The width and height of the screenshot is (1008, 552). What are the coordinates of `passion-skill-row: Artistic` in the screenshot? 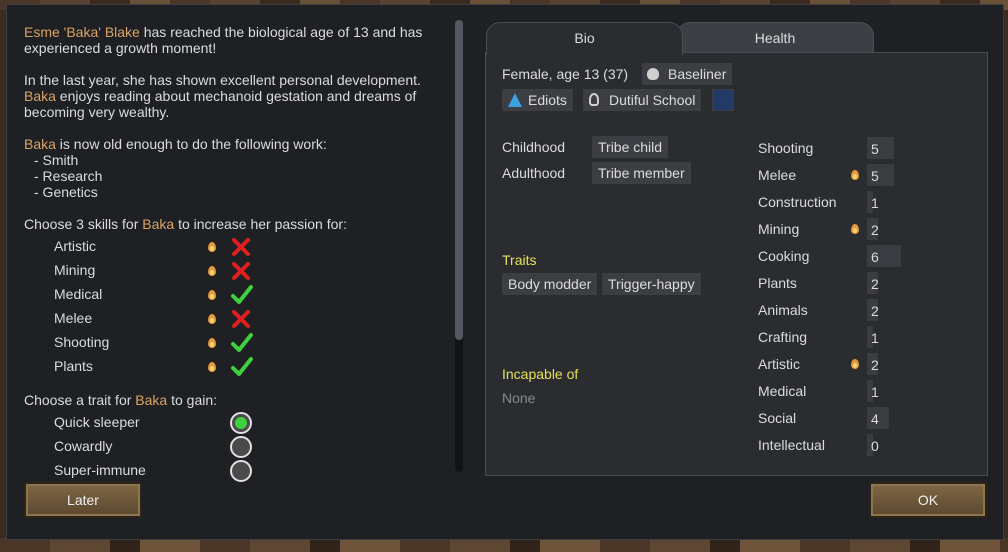 It's located at (234, 250).